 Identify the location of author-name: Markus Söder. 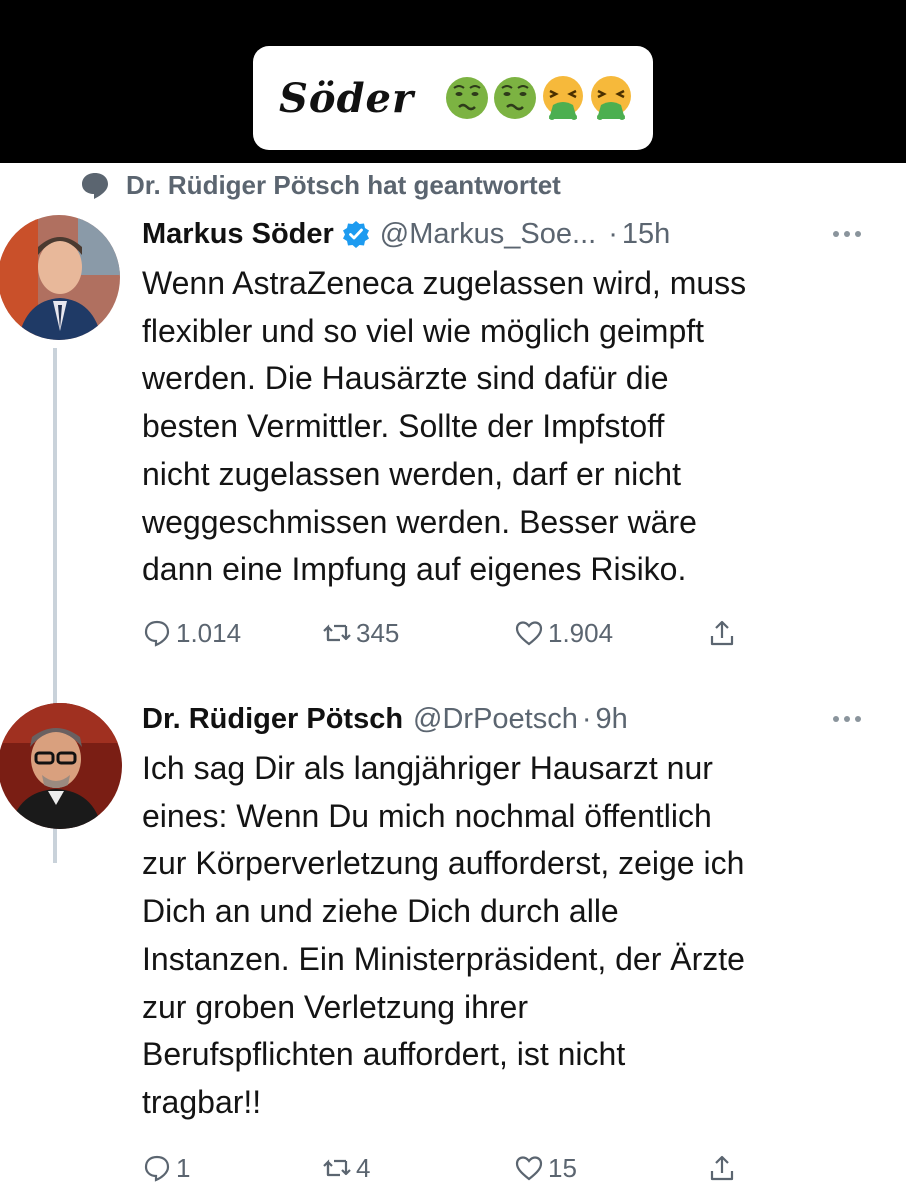
(238, 234).